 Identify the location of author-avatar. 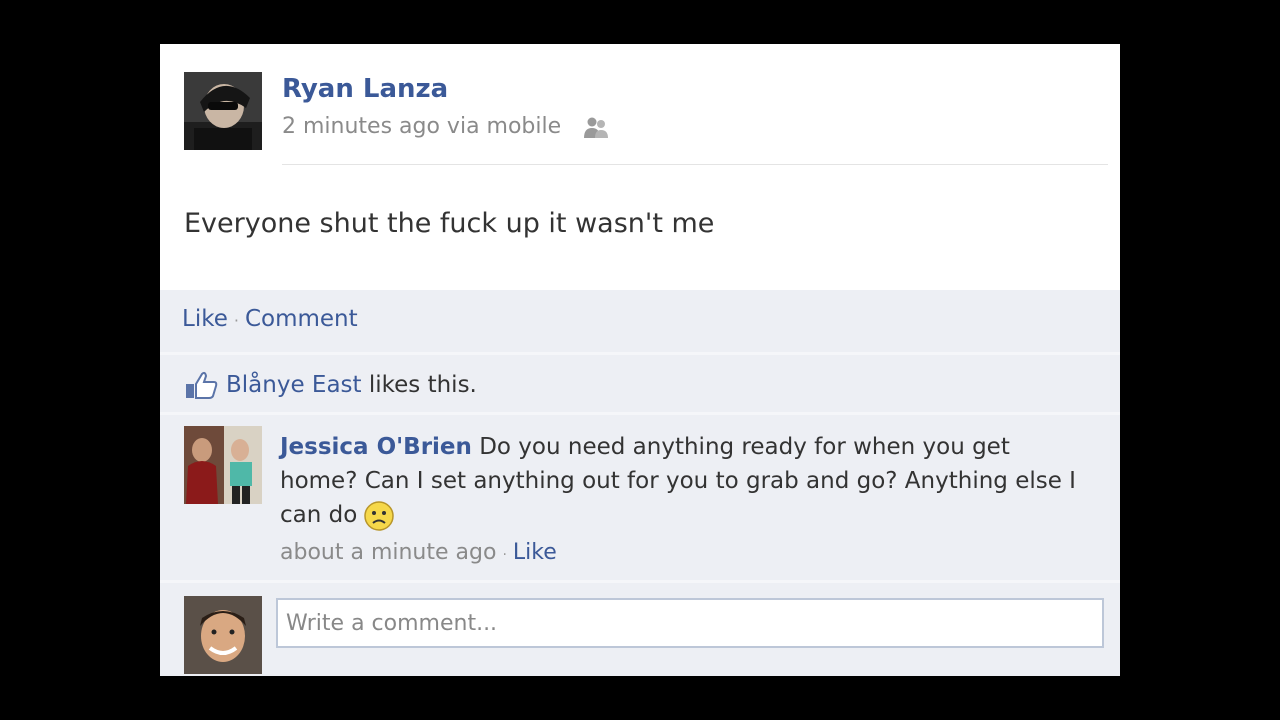
(223, 111).